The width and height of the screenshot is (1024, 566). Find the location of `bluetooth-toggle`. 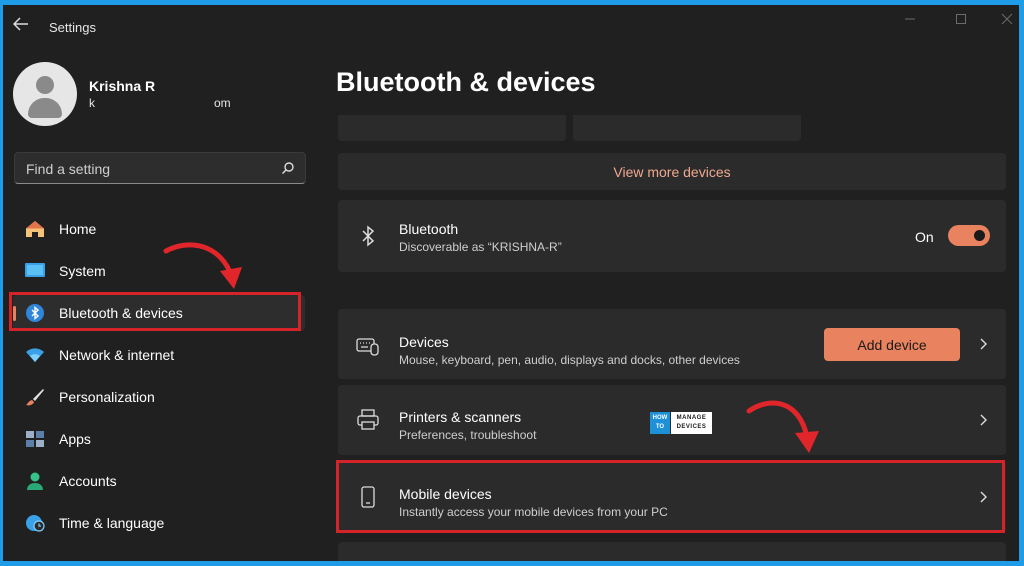

bluetooth-toggle is located at coordinates (969, 235).